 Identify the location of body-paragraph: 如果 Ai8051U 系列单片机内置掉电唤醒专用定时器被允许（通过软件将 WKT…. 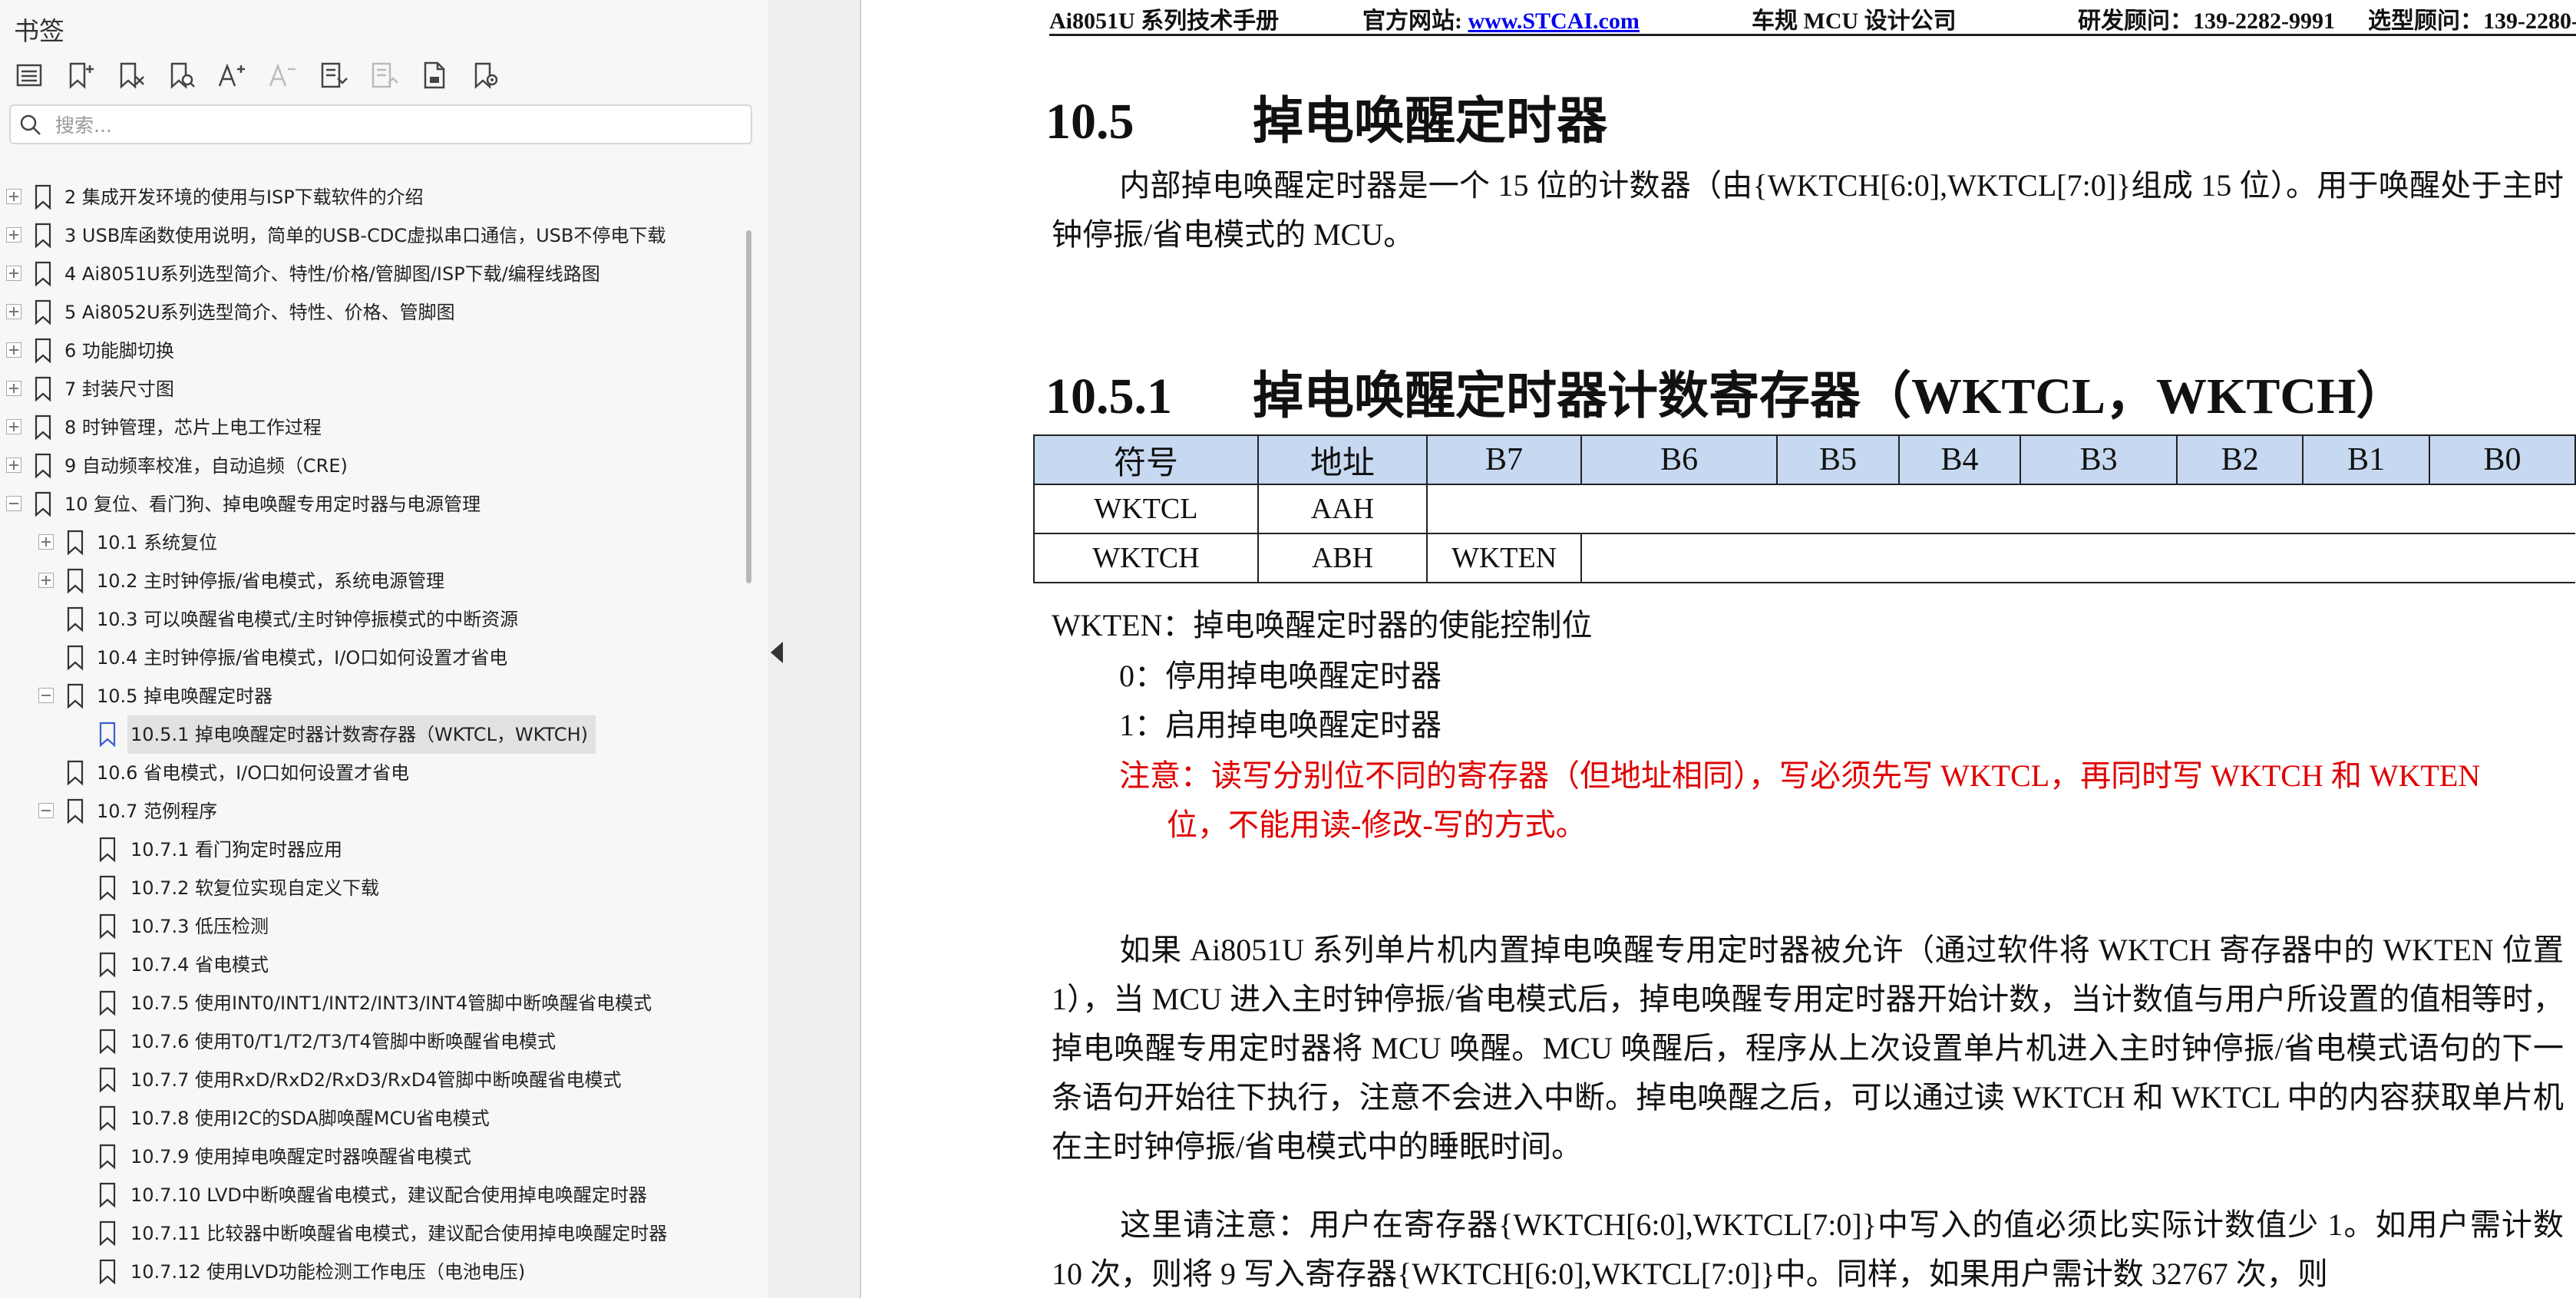
(1808, 1048).